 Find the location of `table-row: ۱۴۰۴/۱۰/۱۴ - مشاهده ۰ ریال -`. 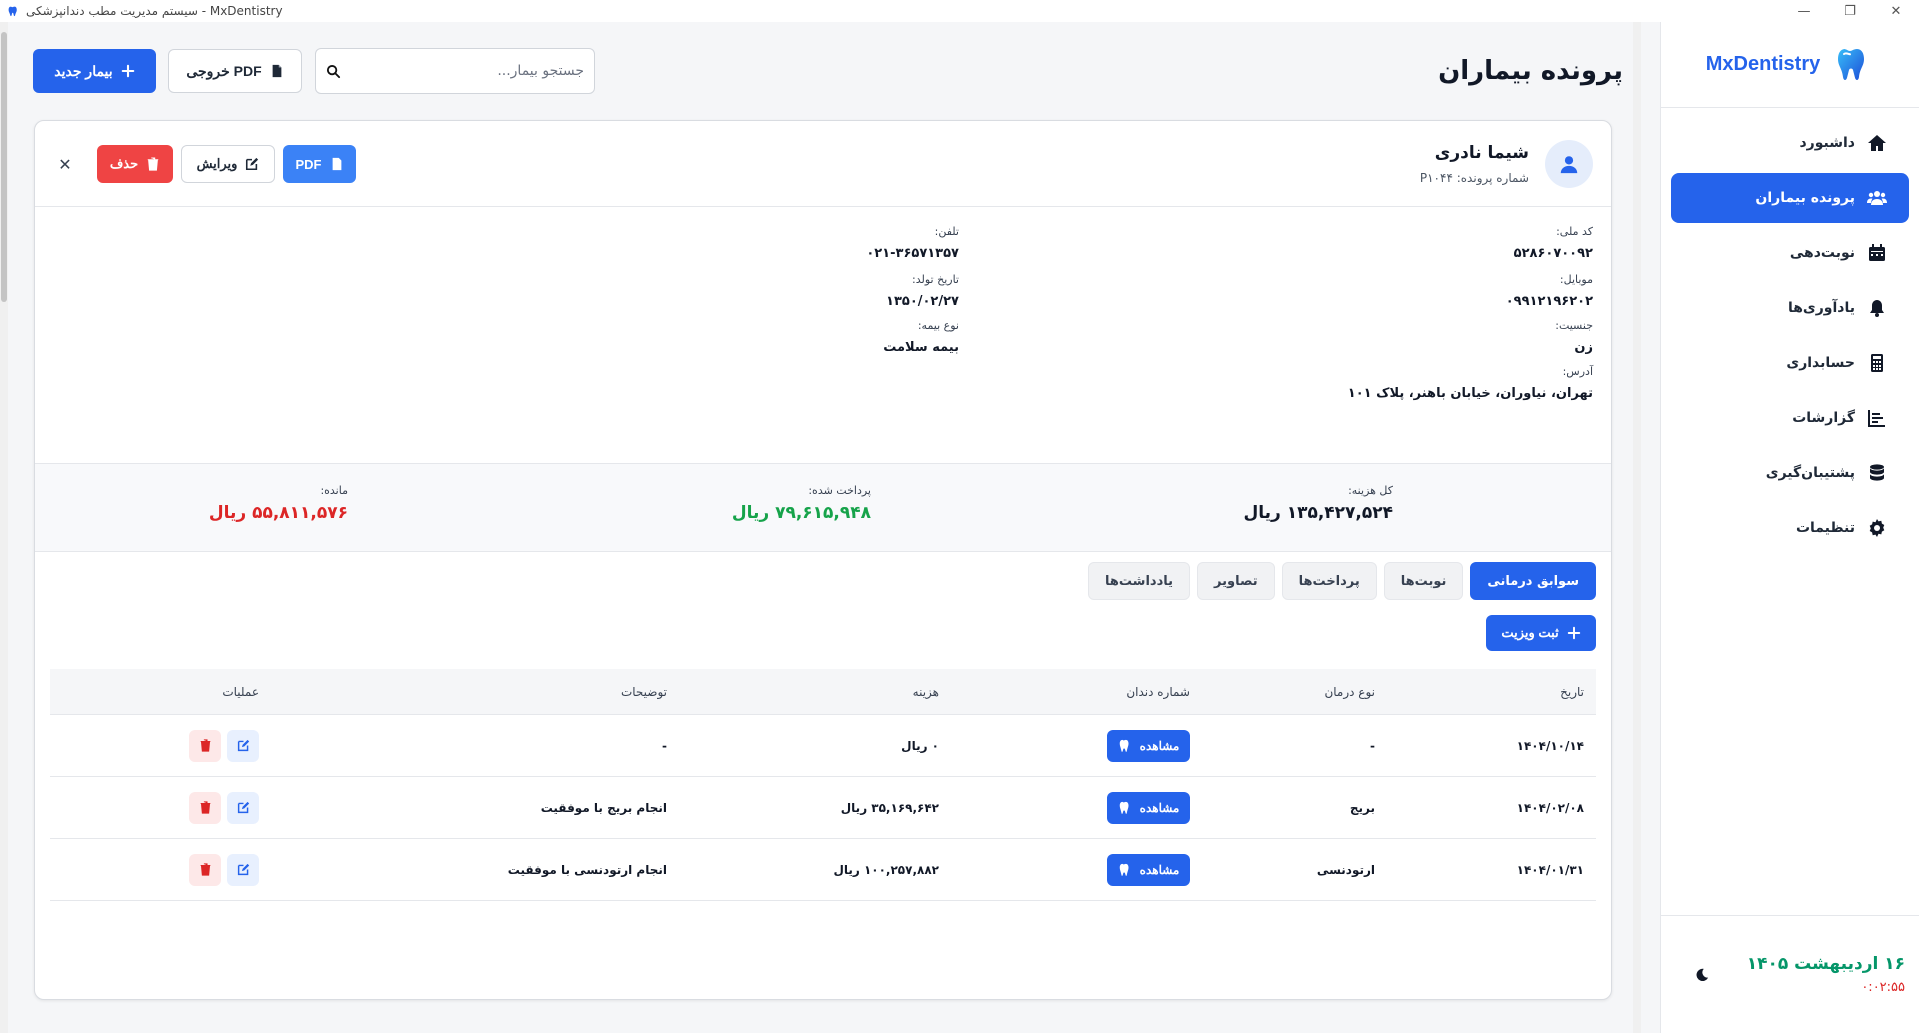

table-row: ۱۴۰۴/۱۰/۱۴ - مشاهده ۰ ریال - is located at coordinates (823, 746).